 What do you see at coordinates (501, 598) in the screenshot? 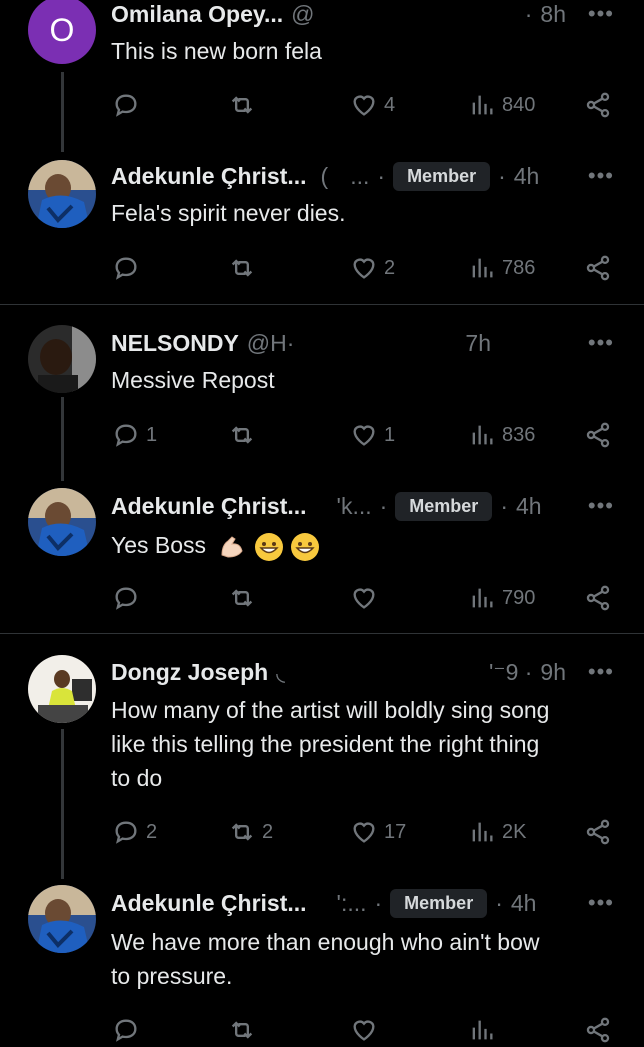
I see `views-button: 790` at bounding box center [501, 598].